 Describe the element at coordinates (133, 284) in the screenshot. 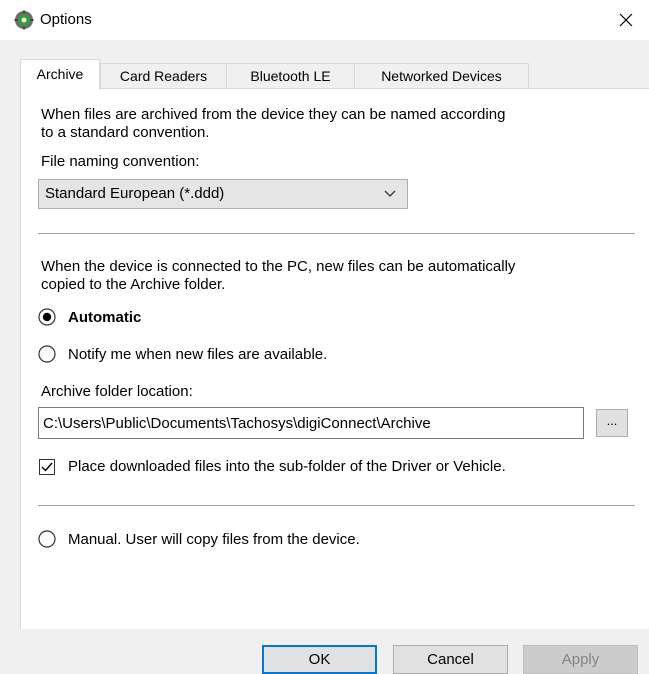

I see `auto-copy-text-line2: copied to the Archive folder.` at that location.